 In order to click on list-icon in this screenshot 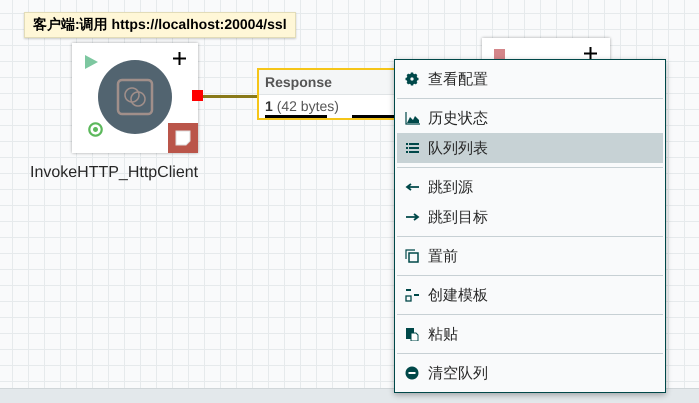, I will do `click(412, 148)`.